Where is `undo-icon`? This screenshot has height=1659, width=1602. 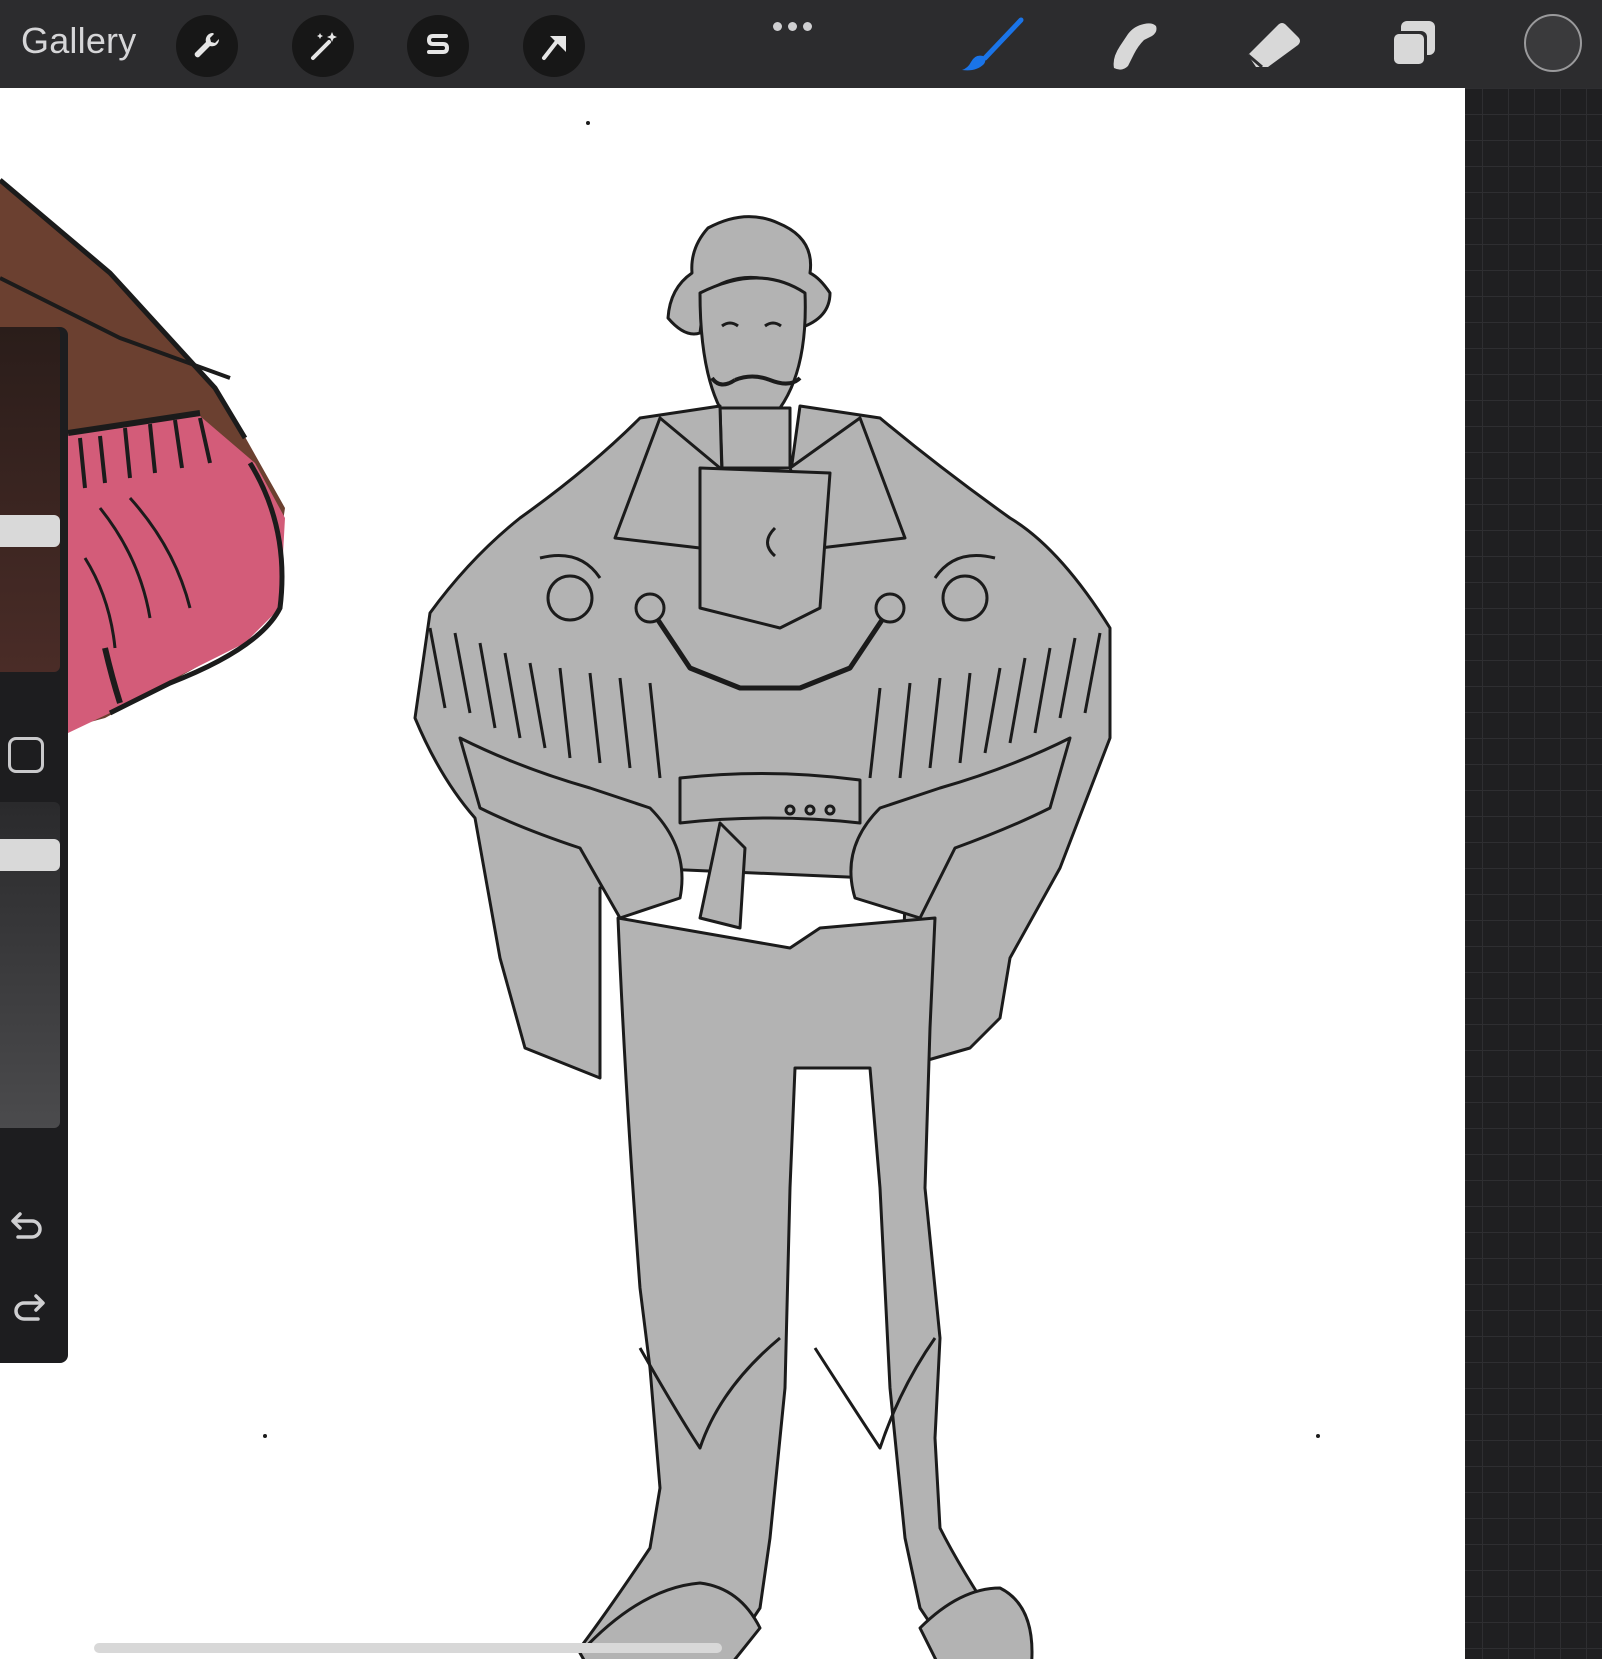
undo-icon is located at coordinates (26, 1225).